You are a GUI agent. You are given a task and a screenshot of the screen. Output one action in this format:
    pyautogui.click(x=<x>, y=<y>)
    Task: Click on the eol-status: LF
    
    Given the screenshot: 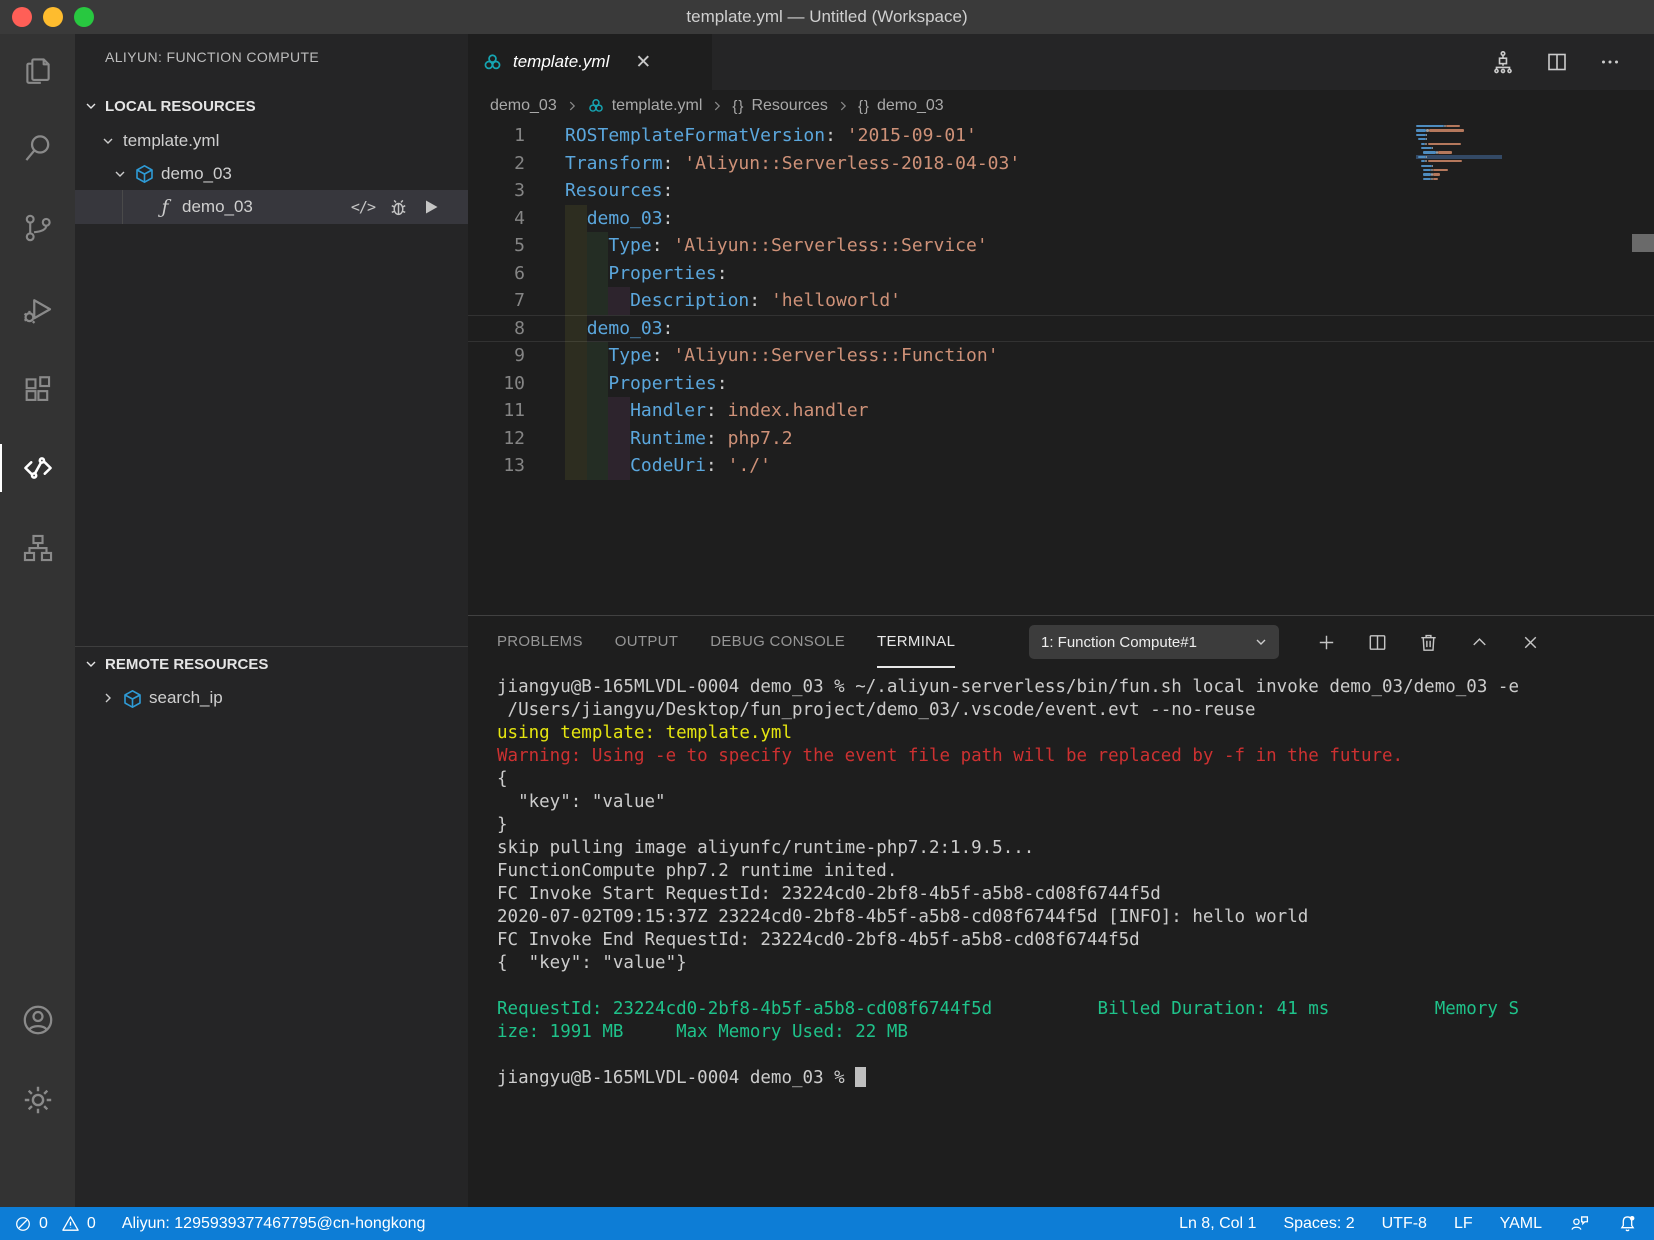 What is the action you would take?
    pyautogui.click(x=1463, y=1224)
    